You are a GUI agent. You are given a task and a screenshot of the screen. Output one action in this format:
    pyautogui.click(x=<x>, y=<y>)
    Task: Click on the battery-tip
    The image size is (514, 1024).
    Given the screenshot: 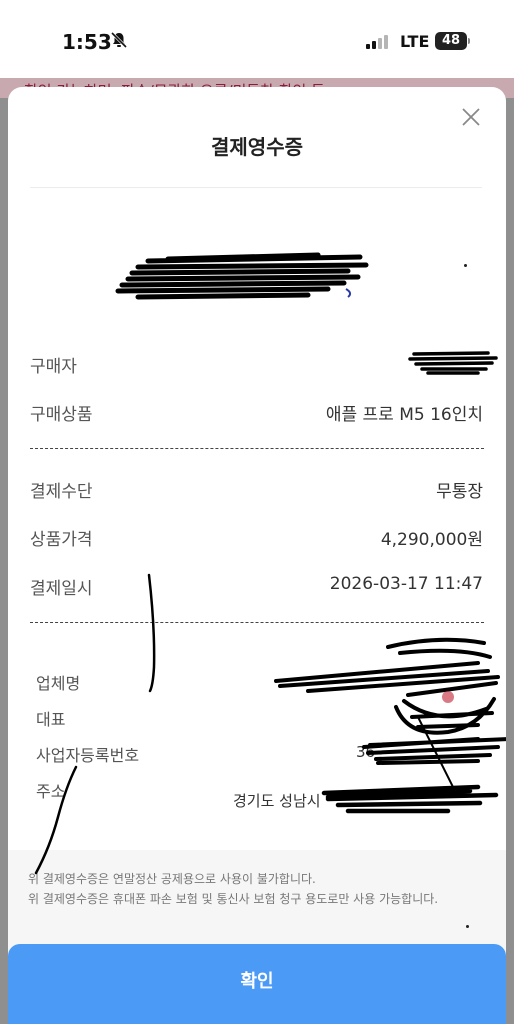 What is the action you would take?
    pyautogui.click(x=469, y=41)
    